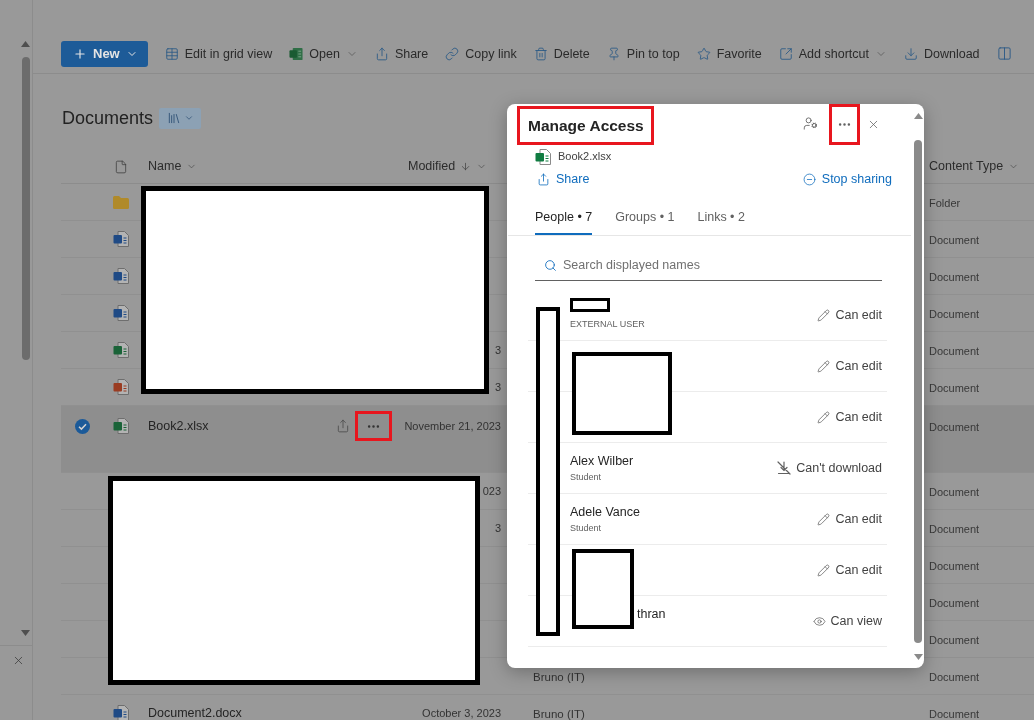 The height and width of the screenshot is (720, 1034). I want to click on person-name: thran, so click(651, 614).